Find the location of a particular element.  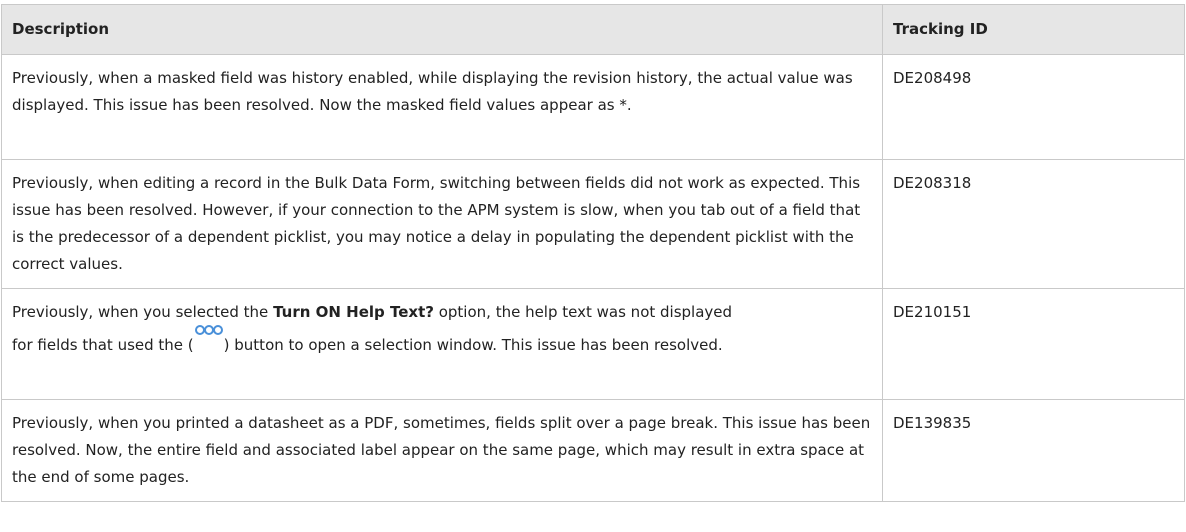

tracking-id-cell: DE208318 is located at coordinates (1033, 224).